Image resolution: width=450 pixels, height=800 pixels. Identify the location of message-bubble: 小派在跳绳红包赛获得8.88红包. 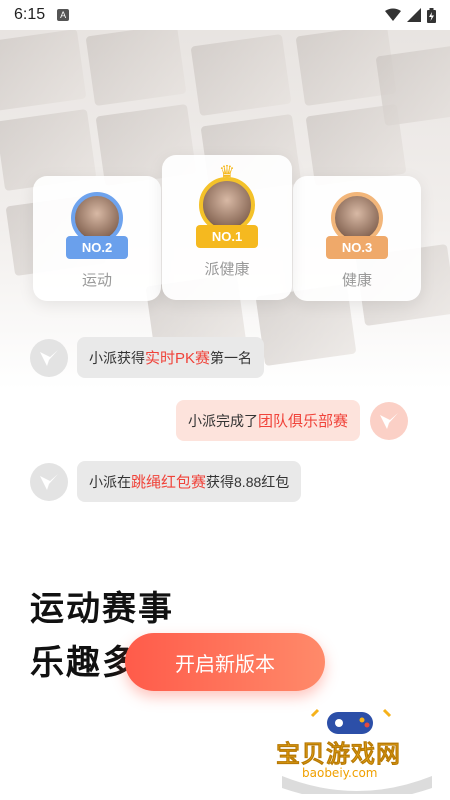
(189, 481).